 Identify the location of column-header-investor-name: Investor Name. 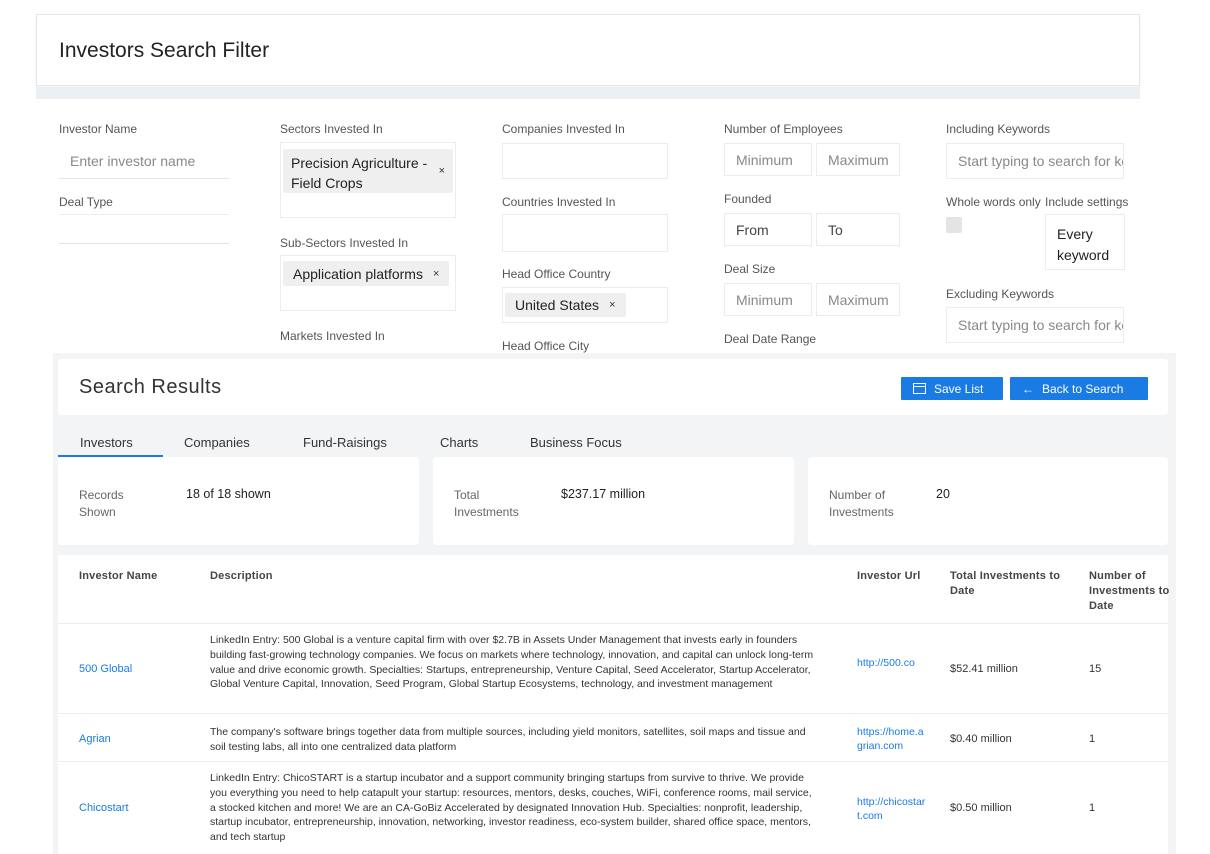
(118, 576).